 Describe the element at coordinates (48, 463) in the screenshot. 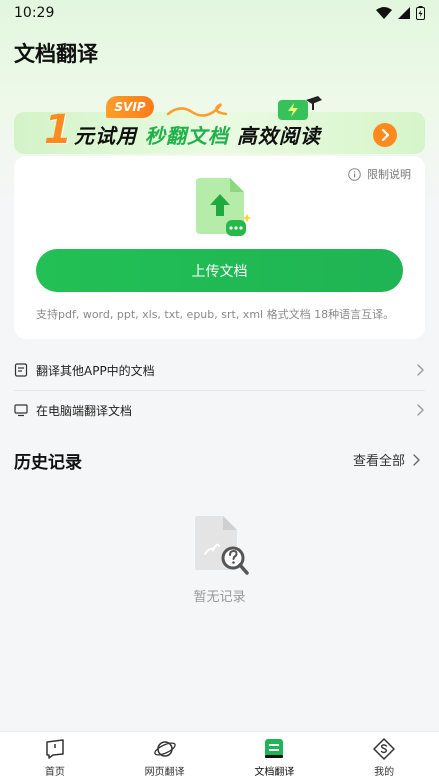

I see `history-title: 历史记录` at that location.